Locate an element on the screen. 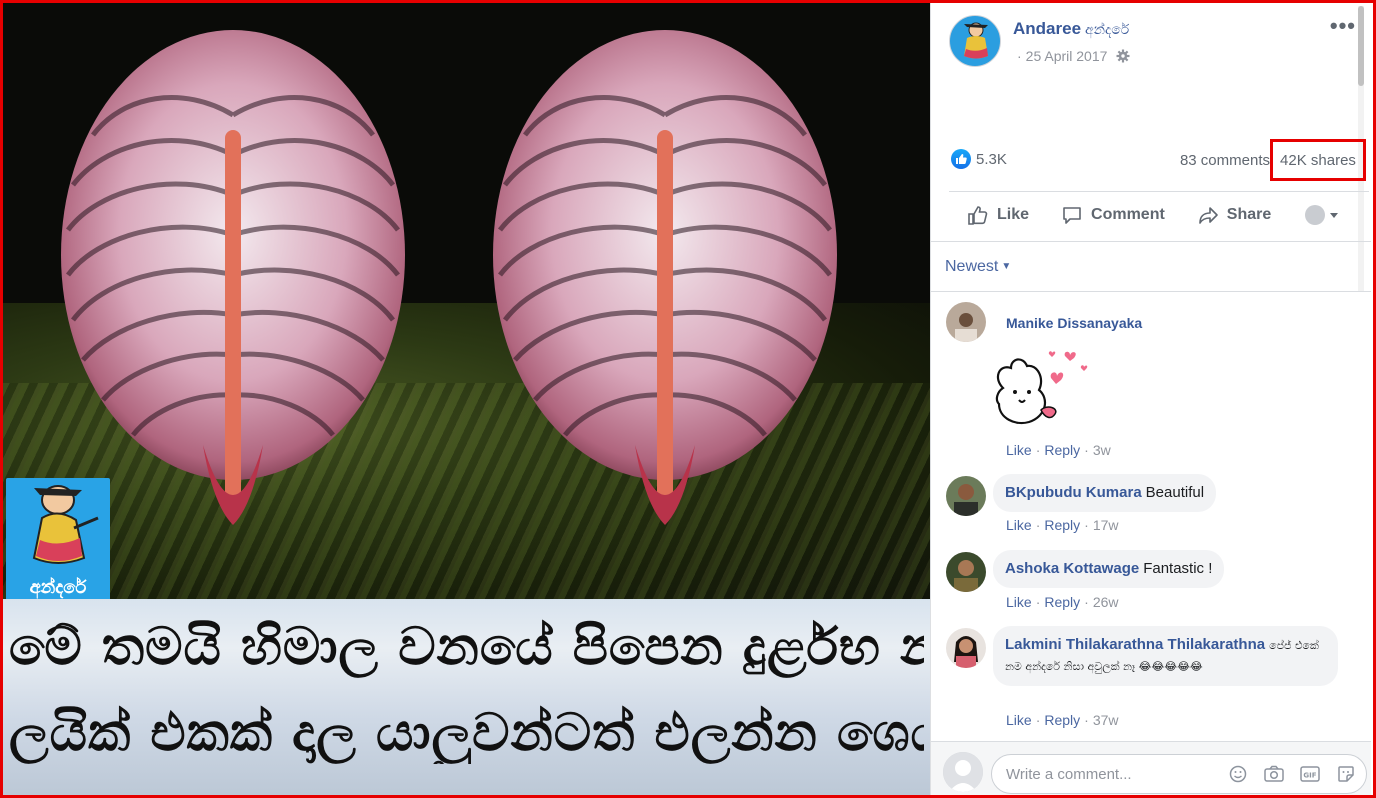 The height and width of the screenshot is (798, 1376). sticker-icon is located at coordinates (1346, 774).